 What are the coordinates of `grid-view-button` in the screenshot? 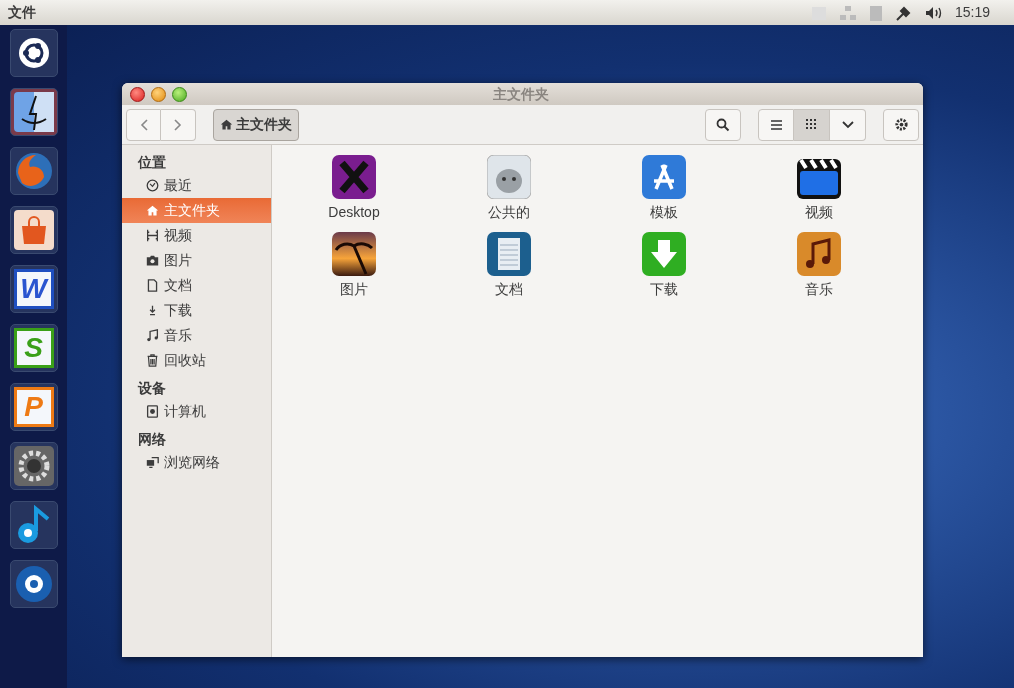 It's located at (812, 124).